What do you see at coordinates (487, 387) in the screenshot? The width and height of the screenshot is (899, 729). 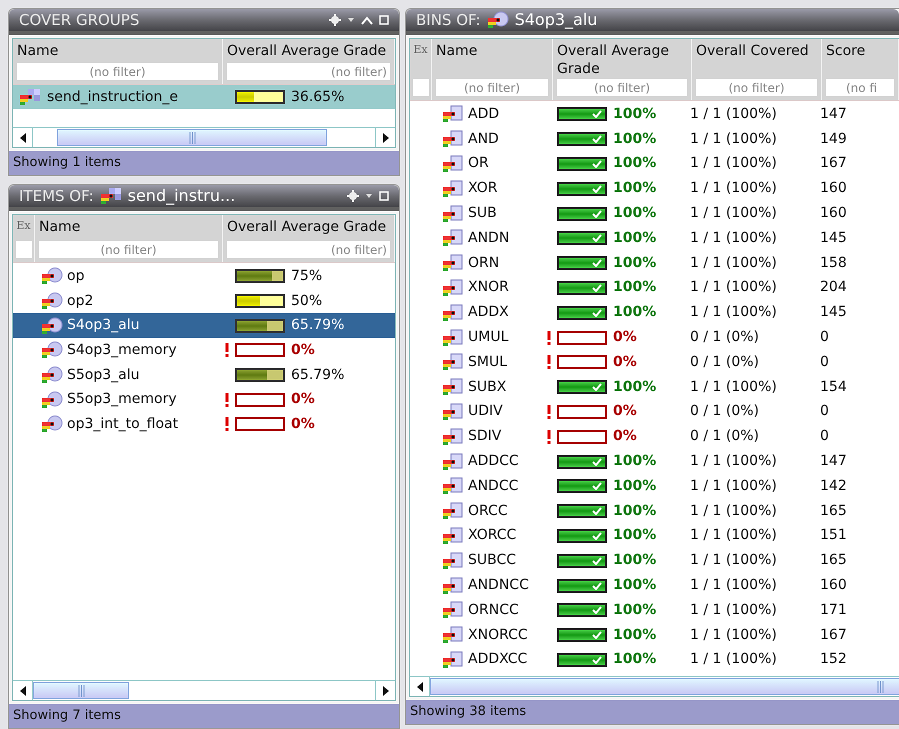 I see `bin-name: SUBX` at bounding box center [487, 387].